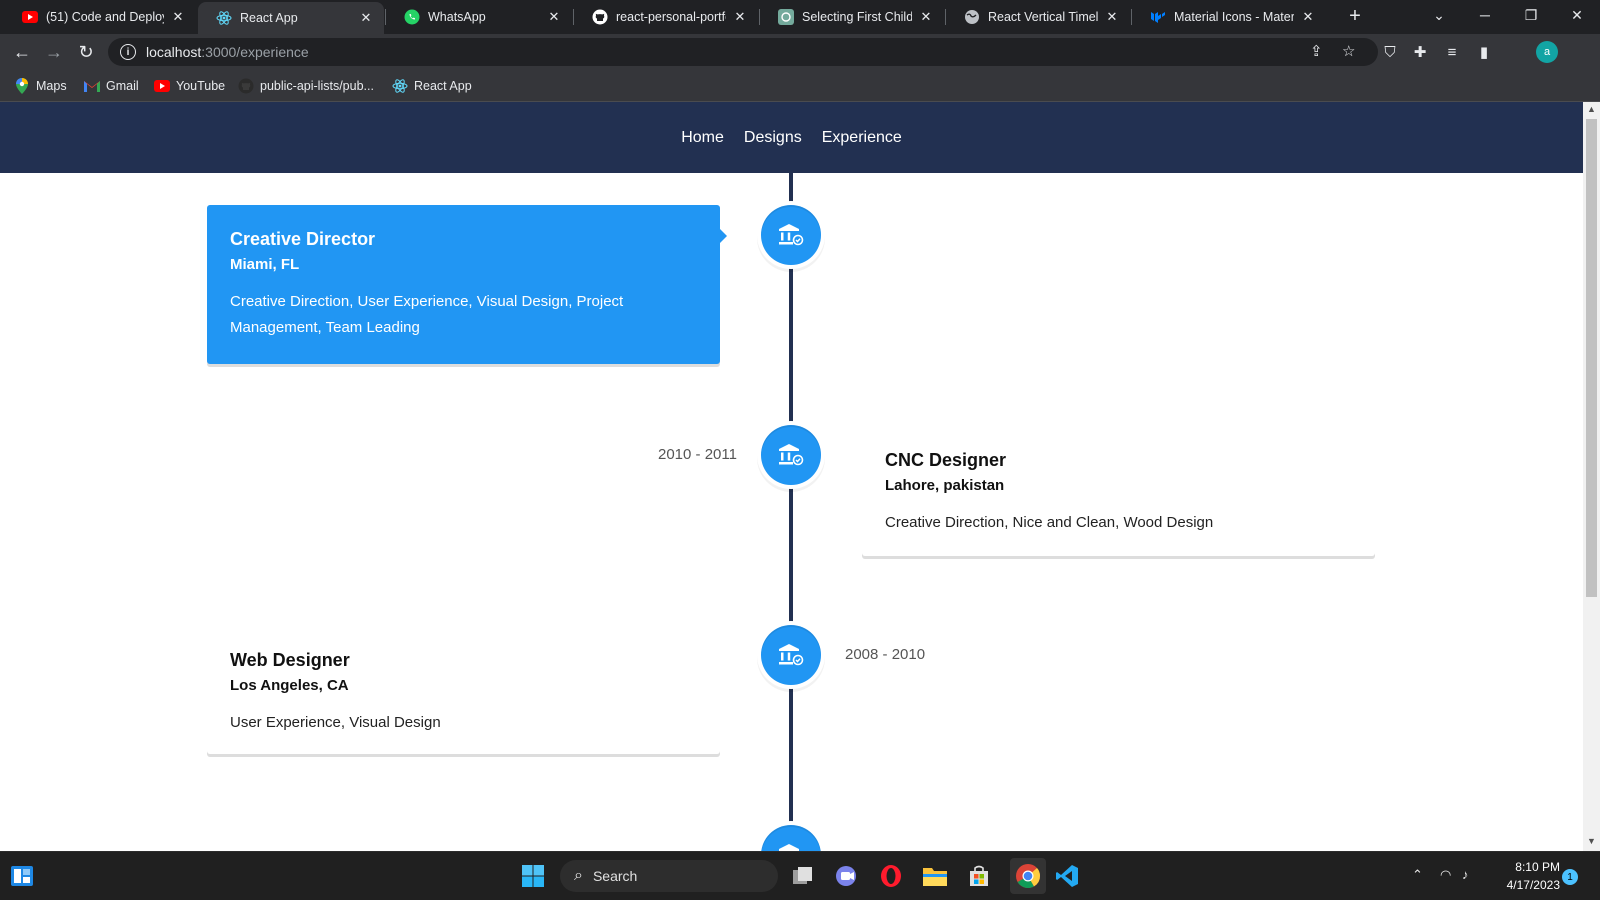 The image size is (1600, 900). I want to click on site-info-icon: i, so click(128, 52).